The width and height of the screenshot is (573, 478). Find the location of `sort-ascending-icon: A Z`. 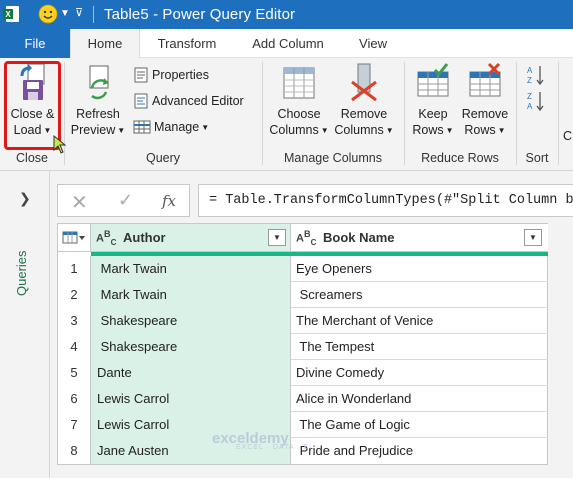

sort-ascending-icon: A Z is located at coordinates (535, 76).